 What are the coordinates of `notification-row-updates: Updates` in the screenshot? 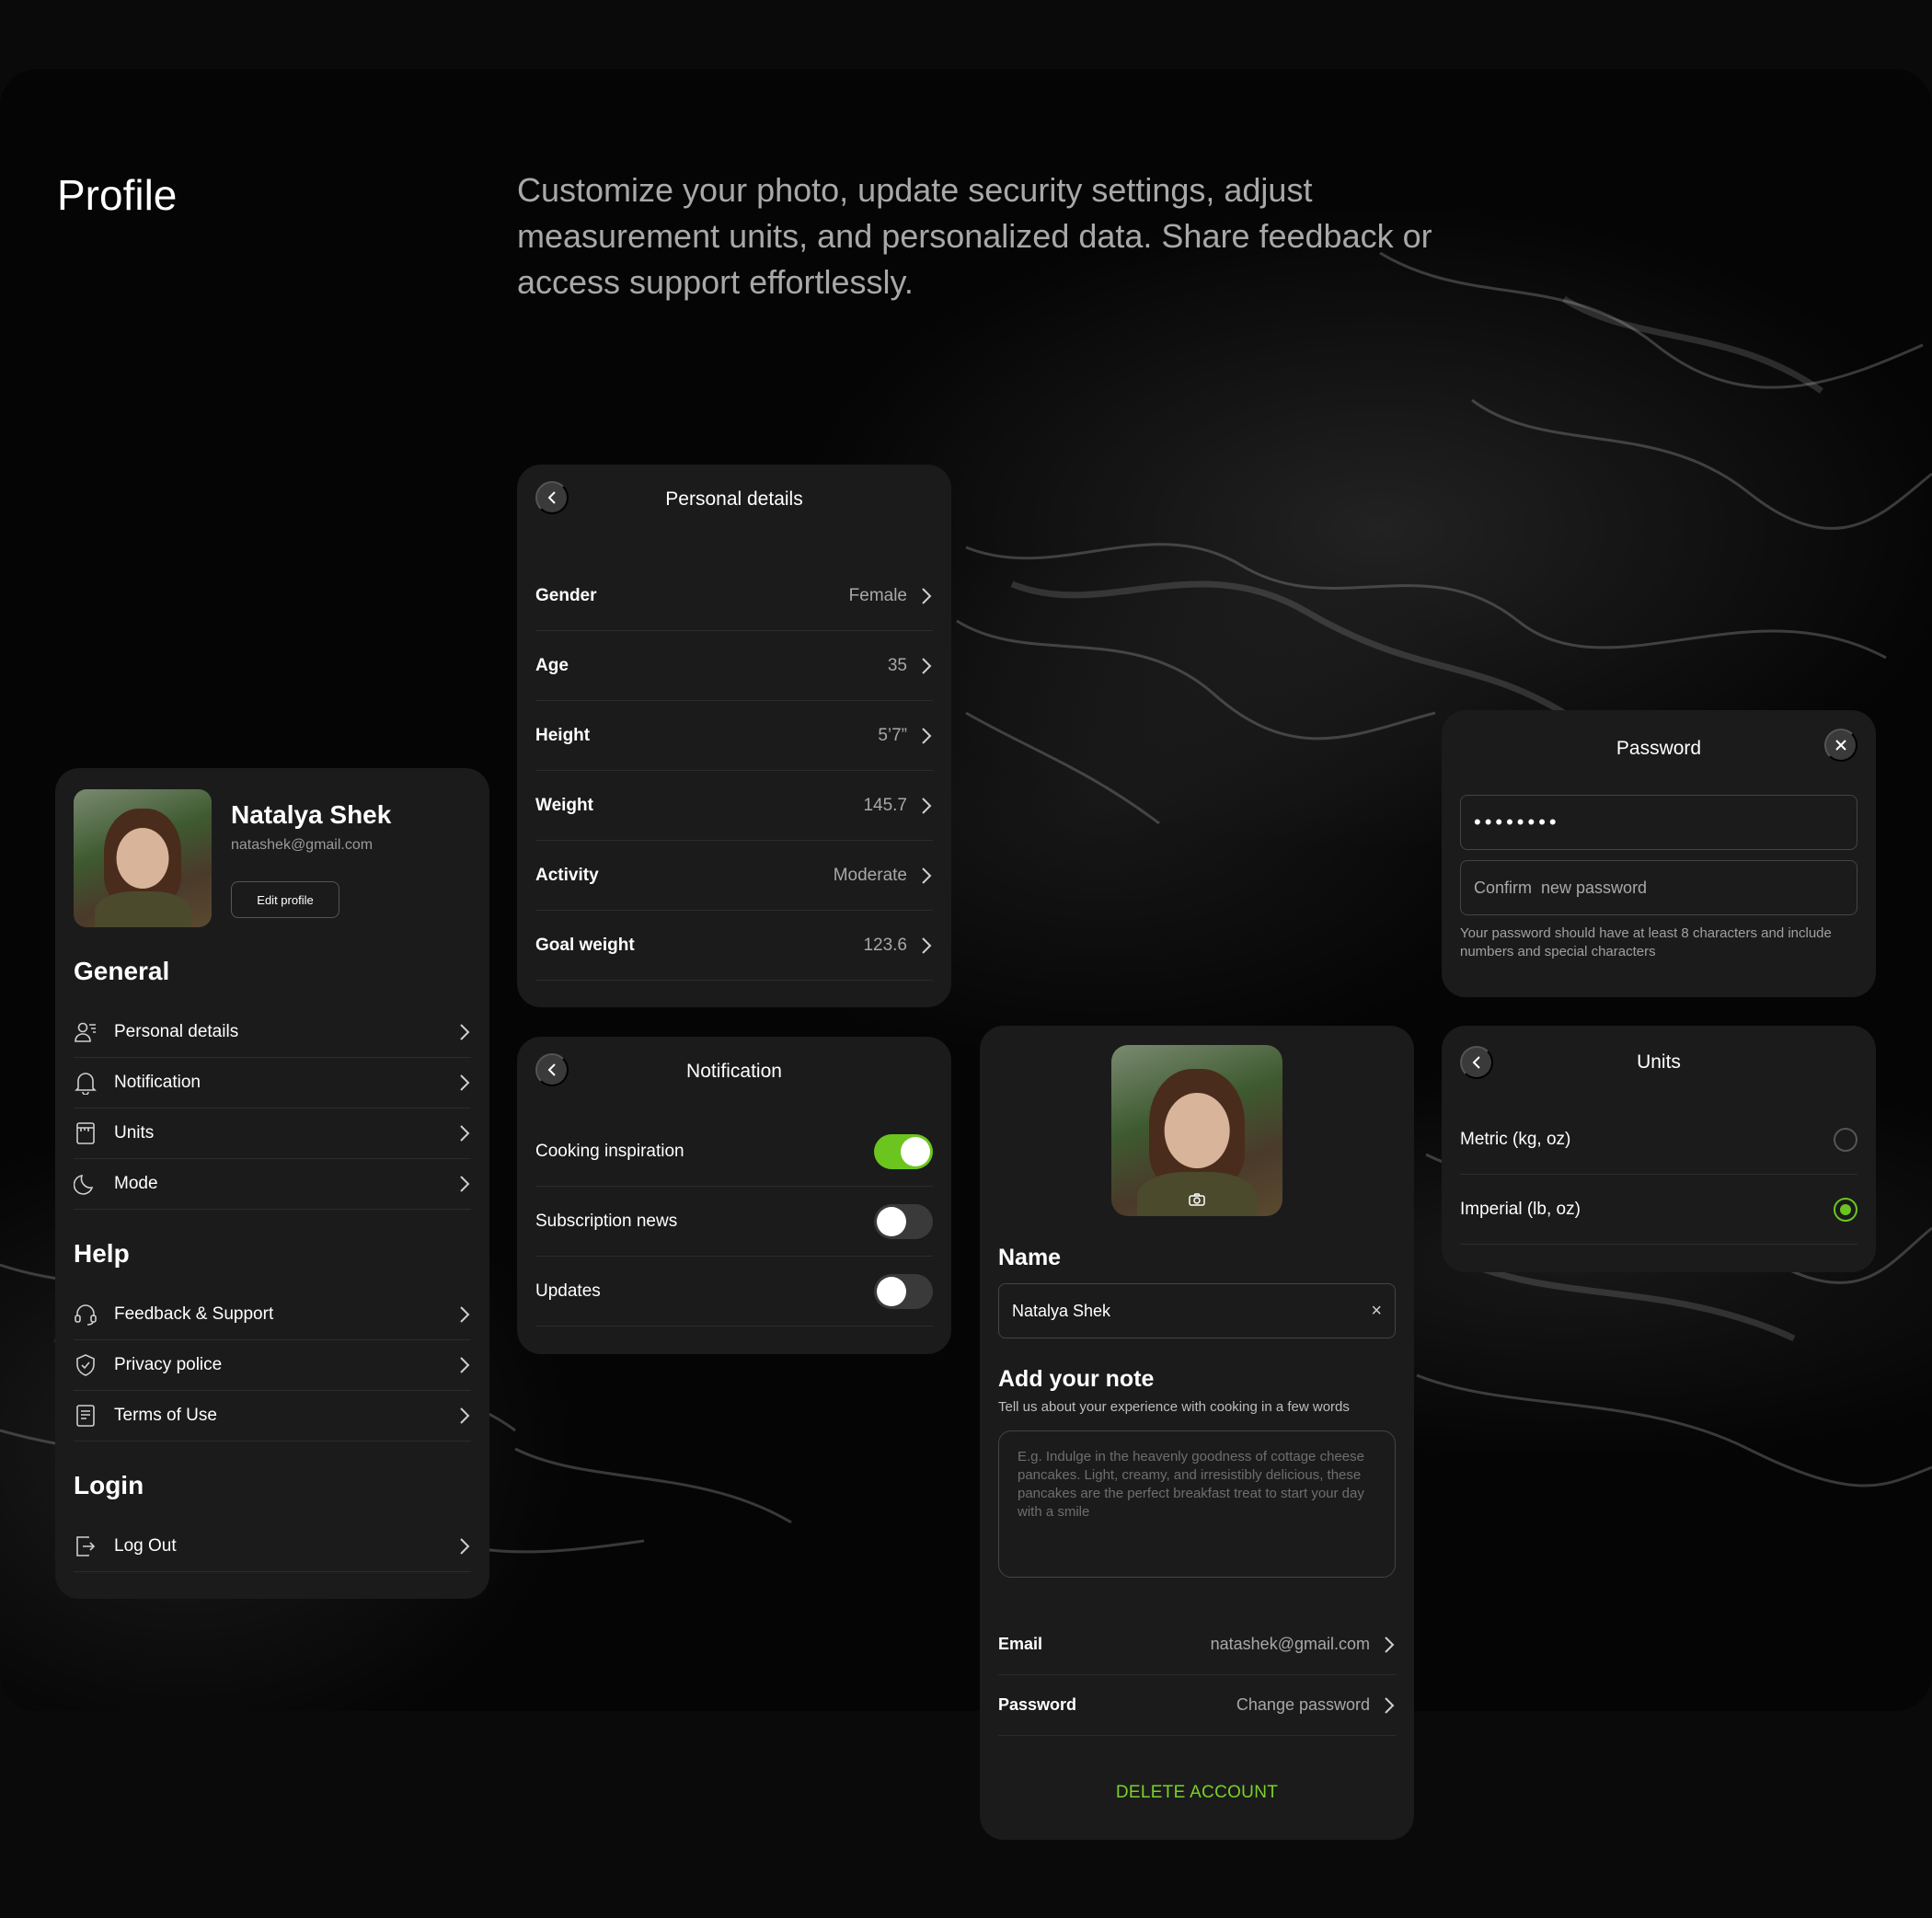 It's located at (734, 1292).